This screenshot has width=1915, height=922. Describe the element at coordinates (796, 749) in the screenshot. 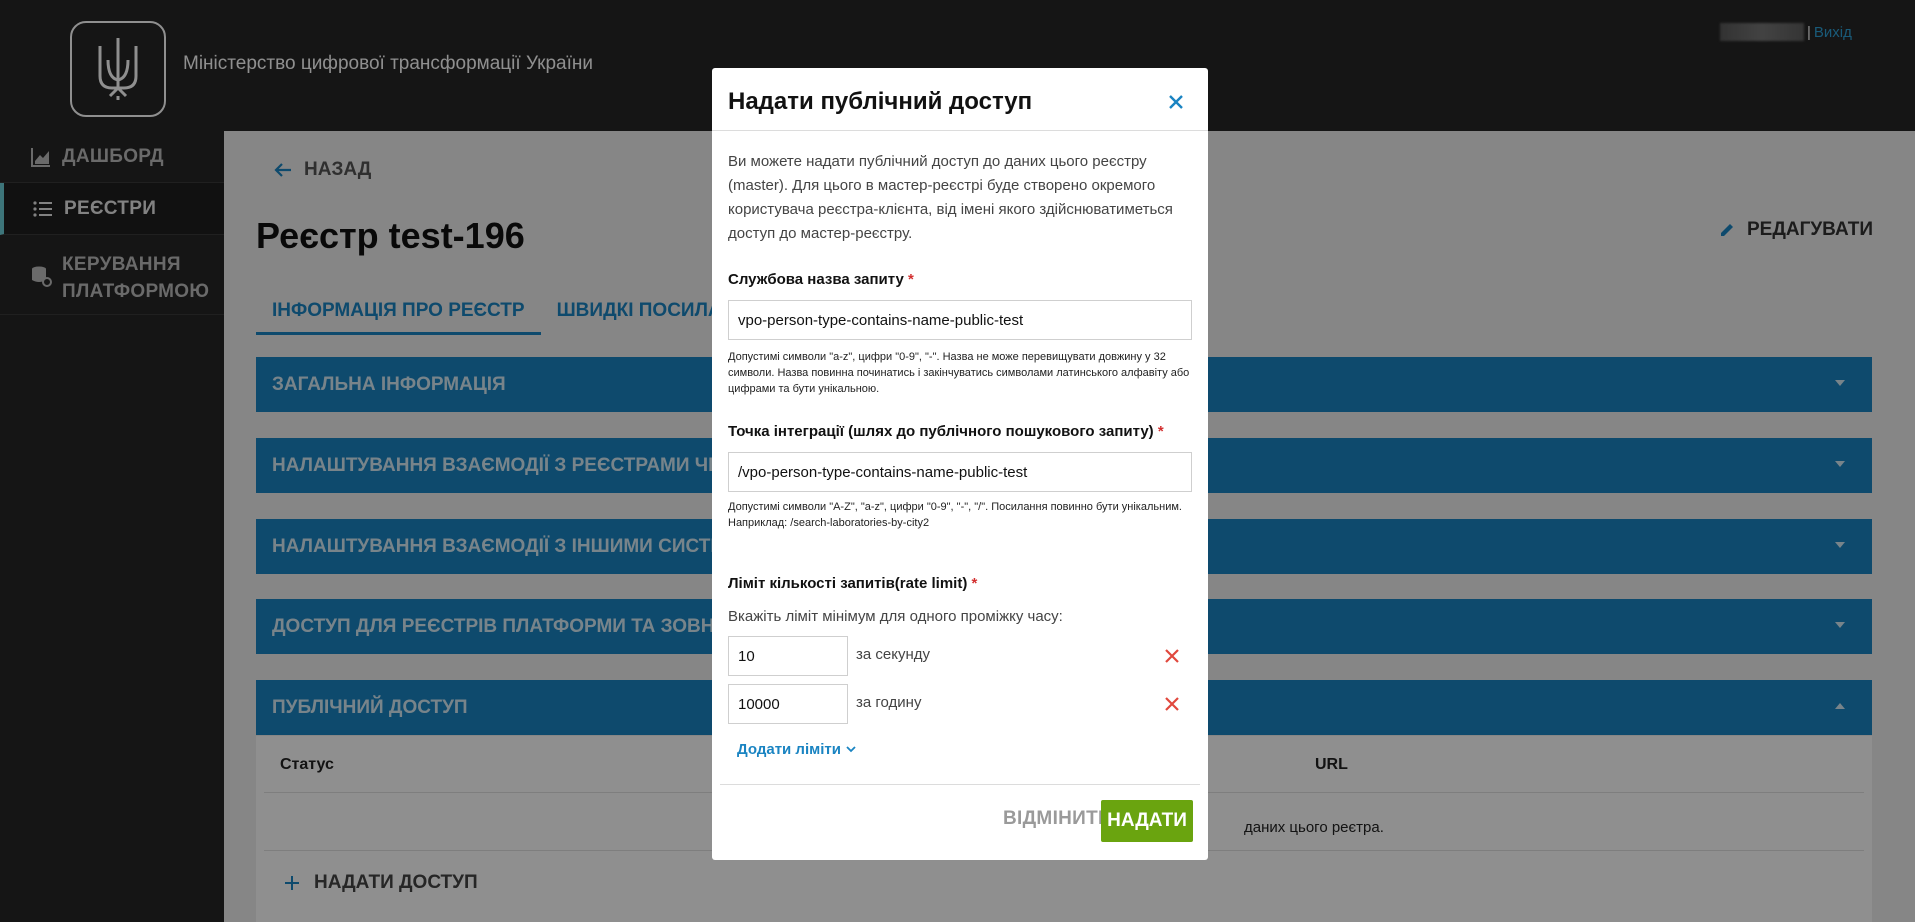

I see `add-limits-button: Додати ліміти` at that location.